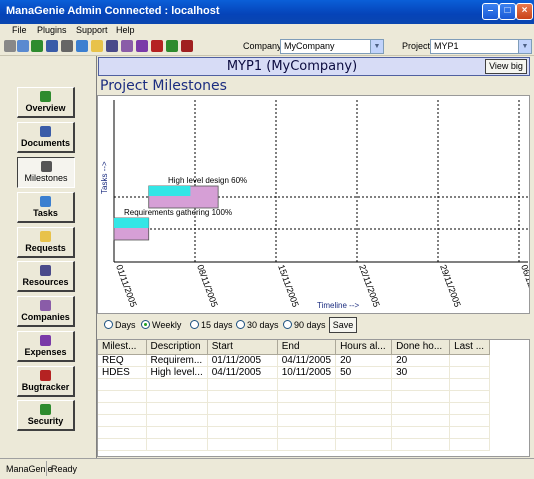  I want to click on menu-file: File, so click(19, 30).